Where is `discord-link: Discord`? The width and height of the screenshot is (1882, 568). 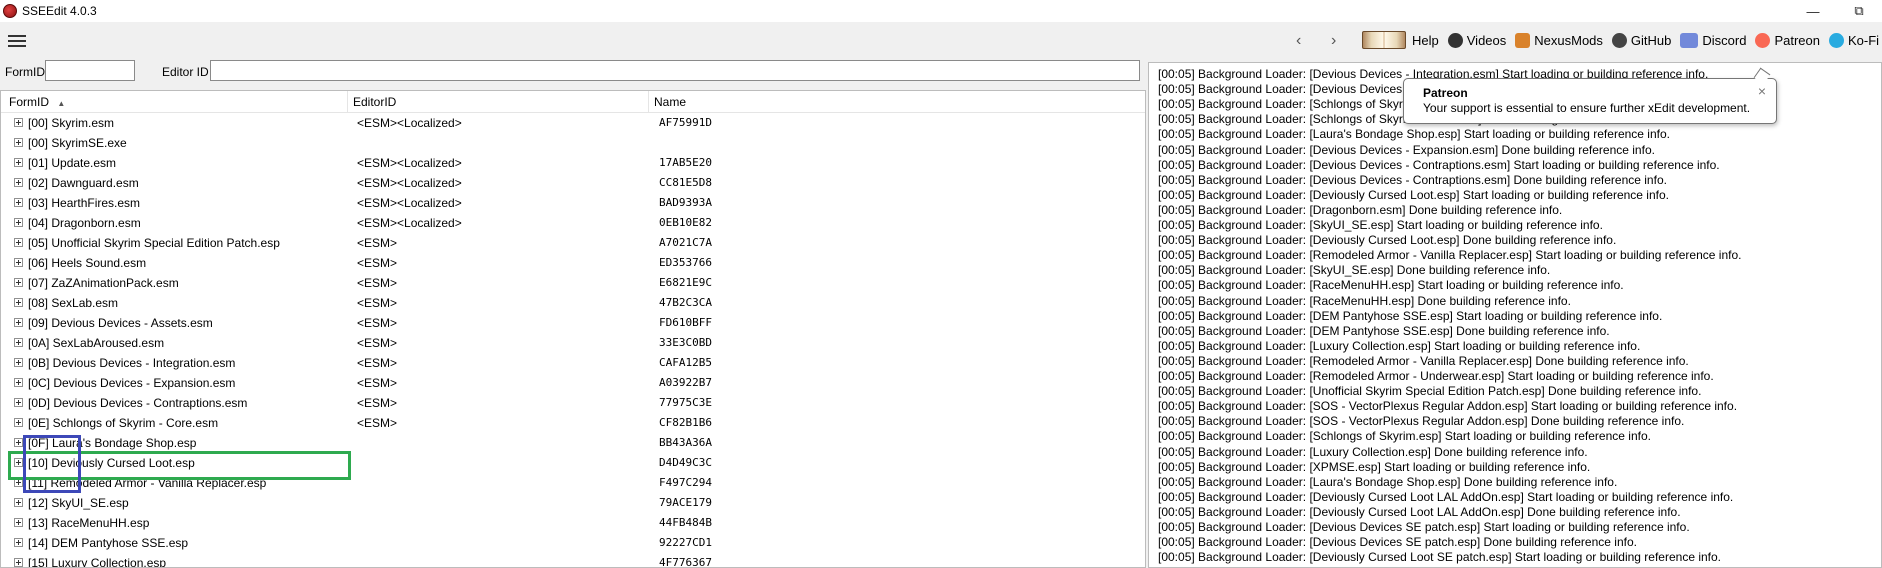 discord-link: Discord is located at coordinates (1713, 40).